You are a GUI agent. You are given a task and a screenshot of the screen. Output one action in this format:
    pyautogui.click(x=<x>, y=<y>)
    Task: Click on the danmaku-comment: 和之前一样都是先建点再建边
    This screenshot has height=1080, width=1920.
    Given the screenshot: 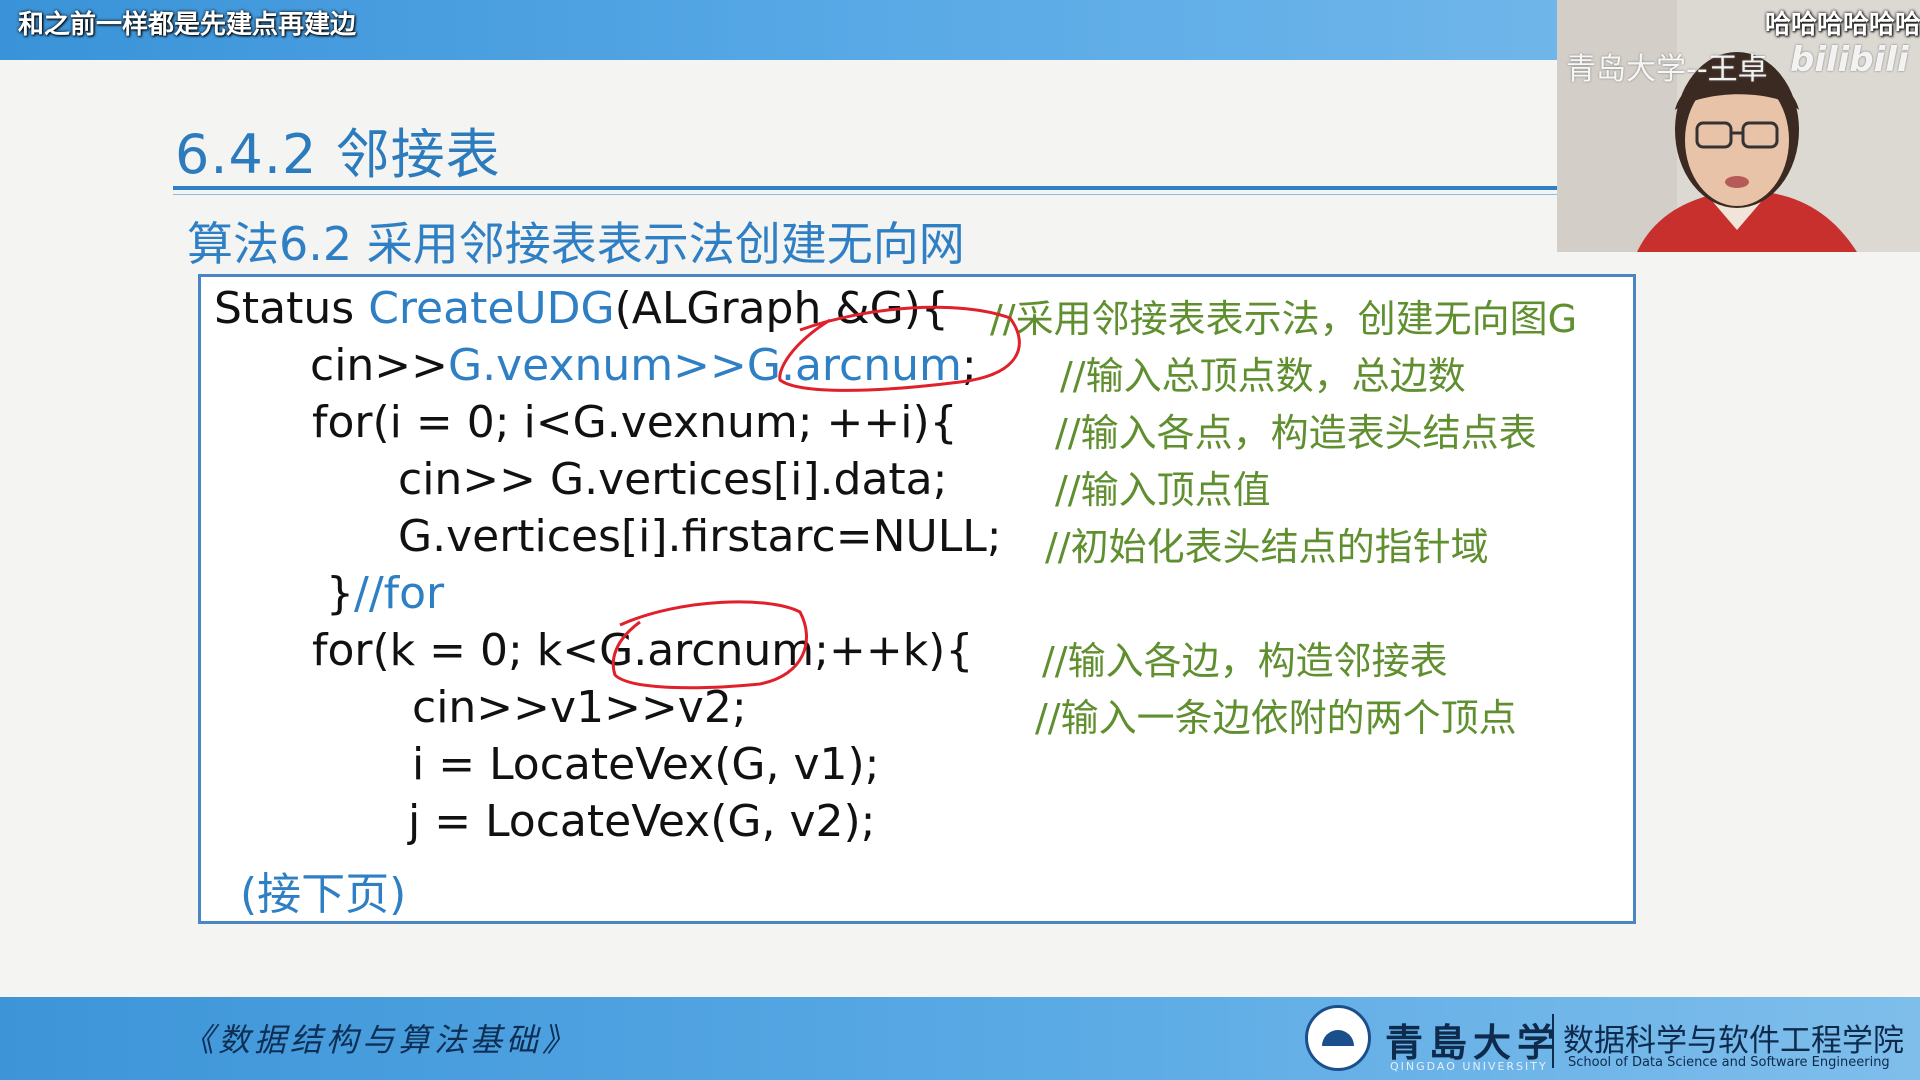 What is the action you would take?
    pyautogui.click(x=187, y=25)
    